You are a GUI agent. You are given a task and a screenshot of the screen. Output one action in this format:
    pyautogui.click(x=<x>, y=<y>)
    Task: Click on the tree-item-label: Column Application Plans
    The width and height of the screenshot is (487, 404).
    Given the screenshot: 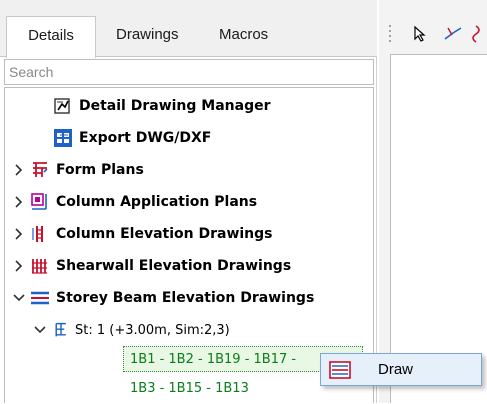 What is the action you would take?
    pyautogui.click(x=157, y=202)
    